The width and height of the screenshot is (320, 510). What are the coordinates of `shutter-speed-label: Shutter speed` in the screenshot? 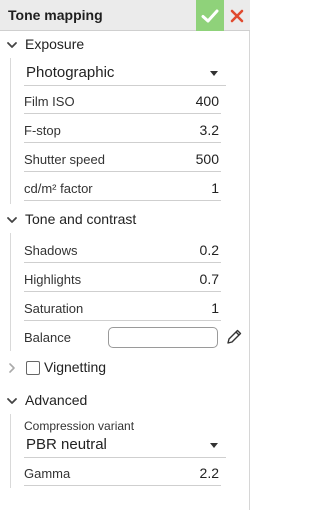 It's located at (64, 159).